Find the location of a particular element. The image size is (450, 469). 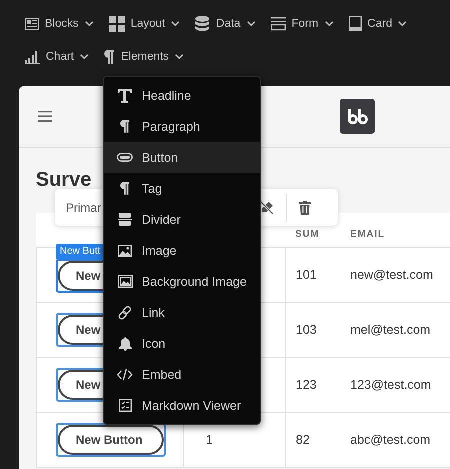

bell-icon is located at coordinates (125, 343).